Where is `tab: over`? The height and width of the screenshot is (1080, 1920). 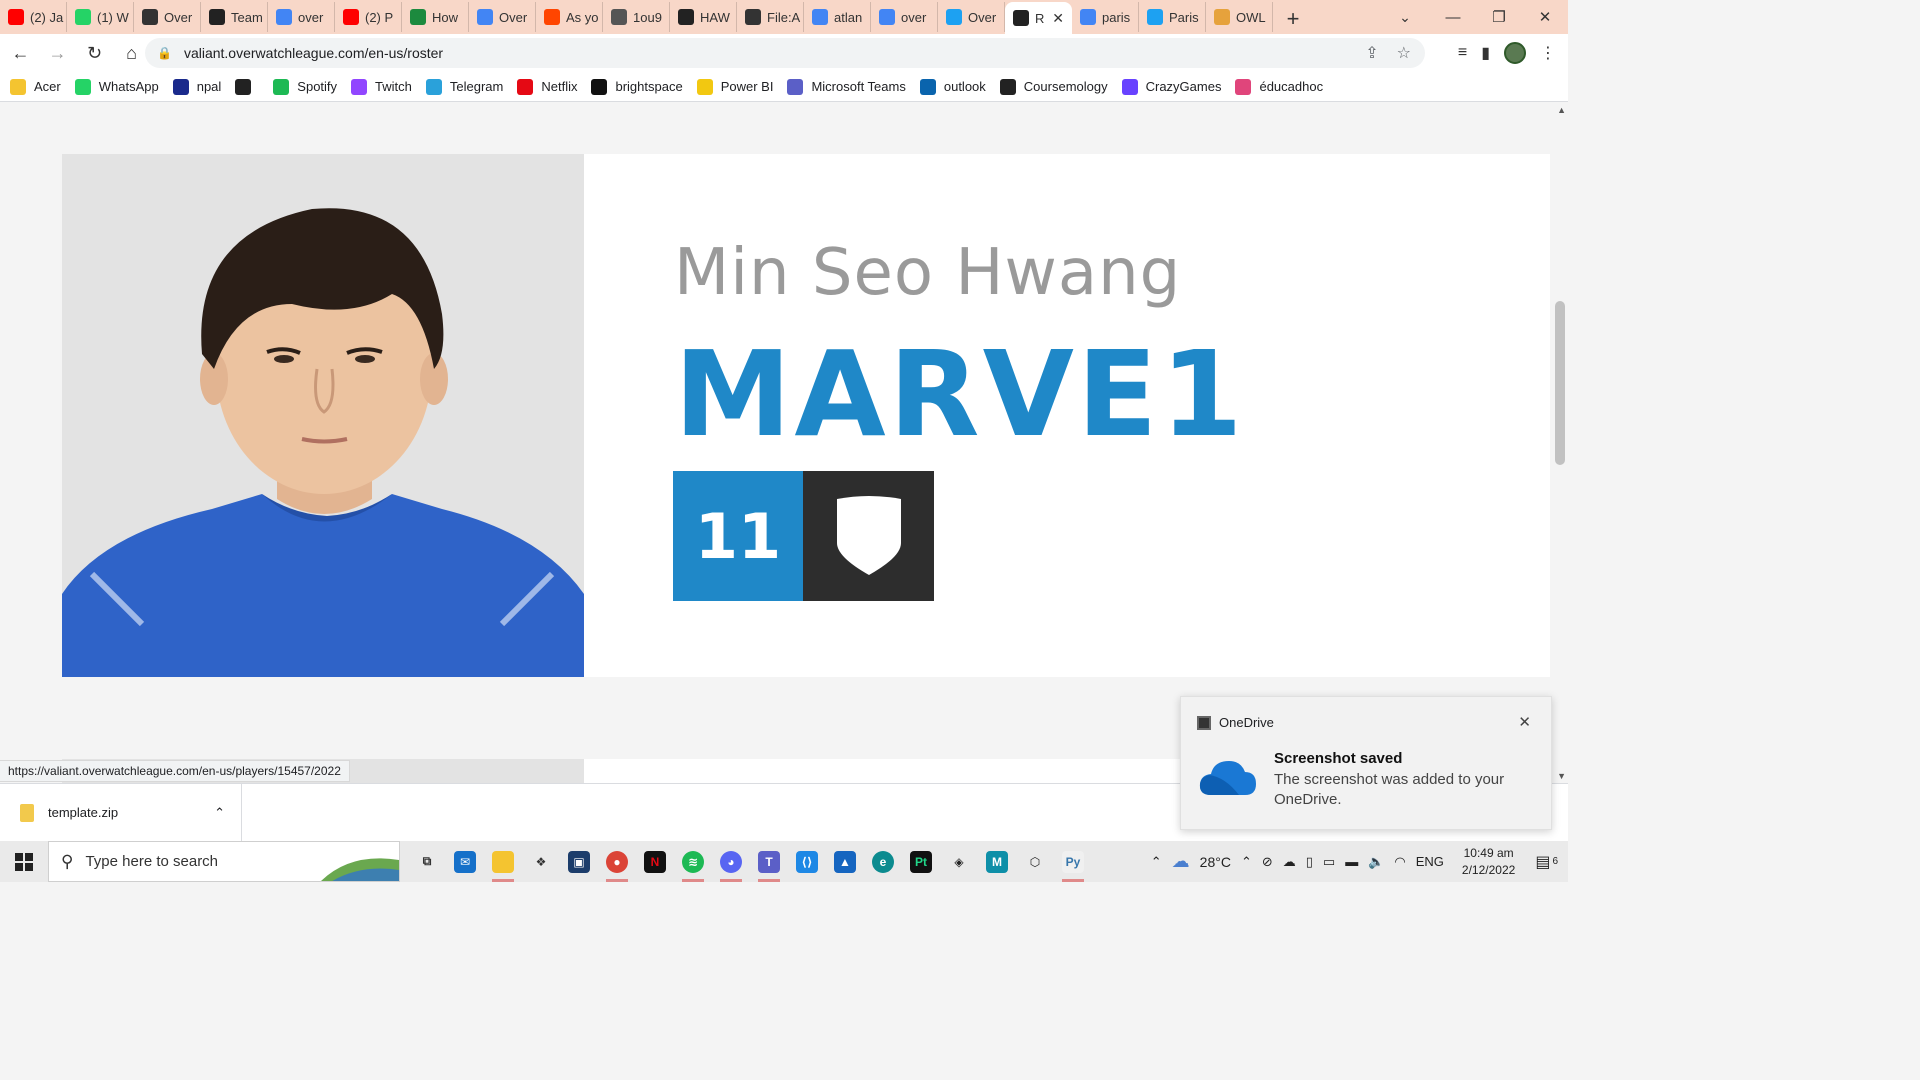 tab: over is located at coordinates (301, 17).